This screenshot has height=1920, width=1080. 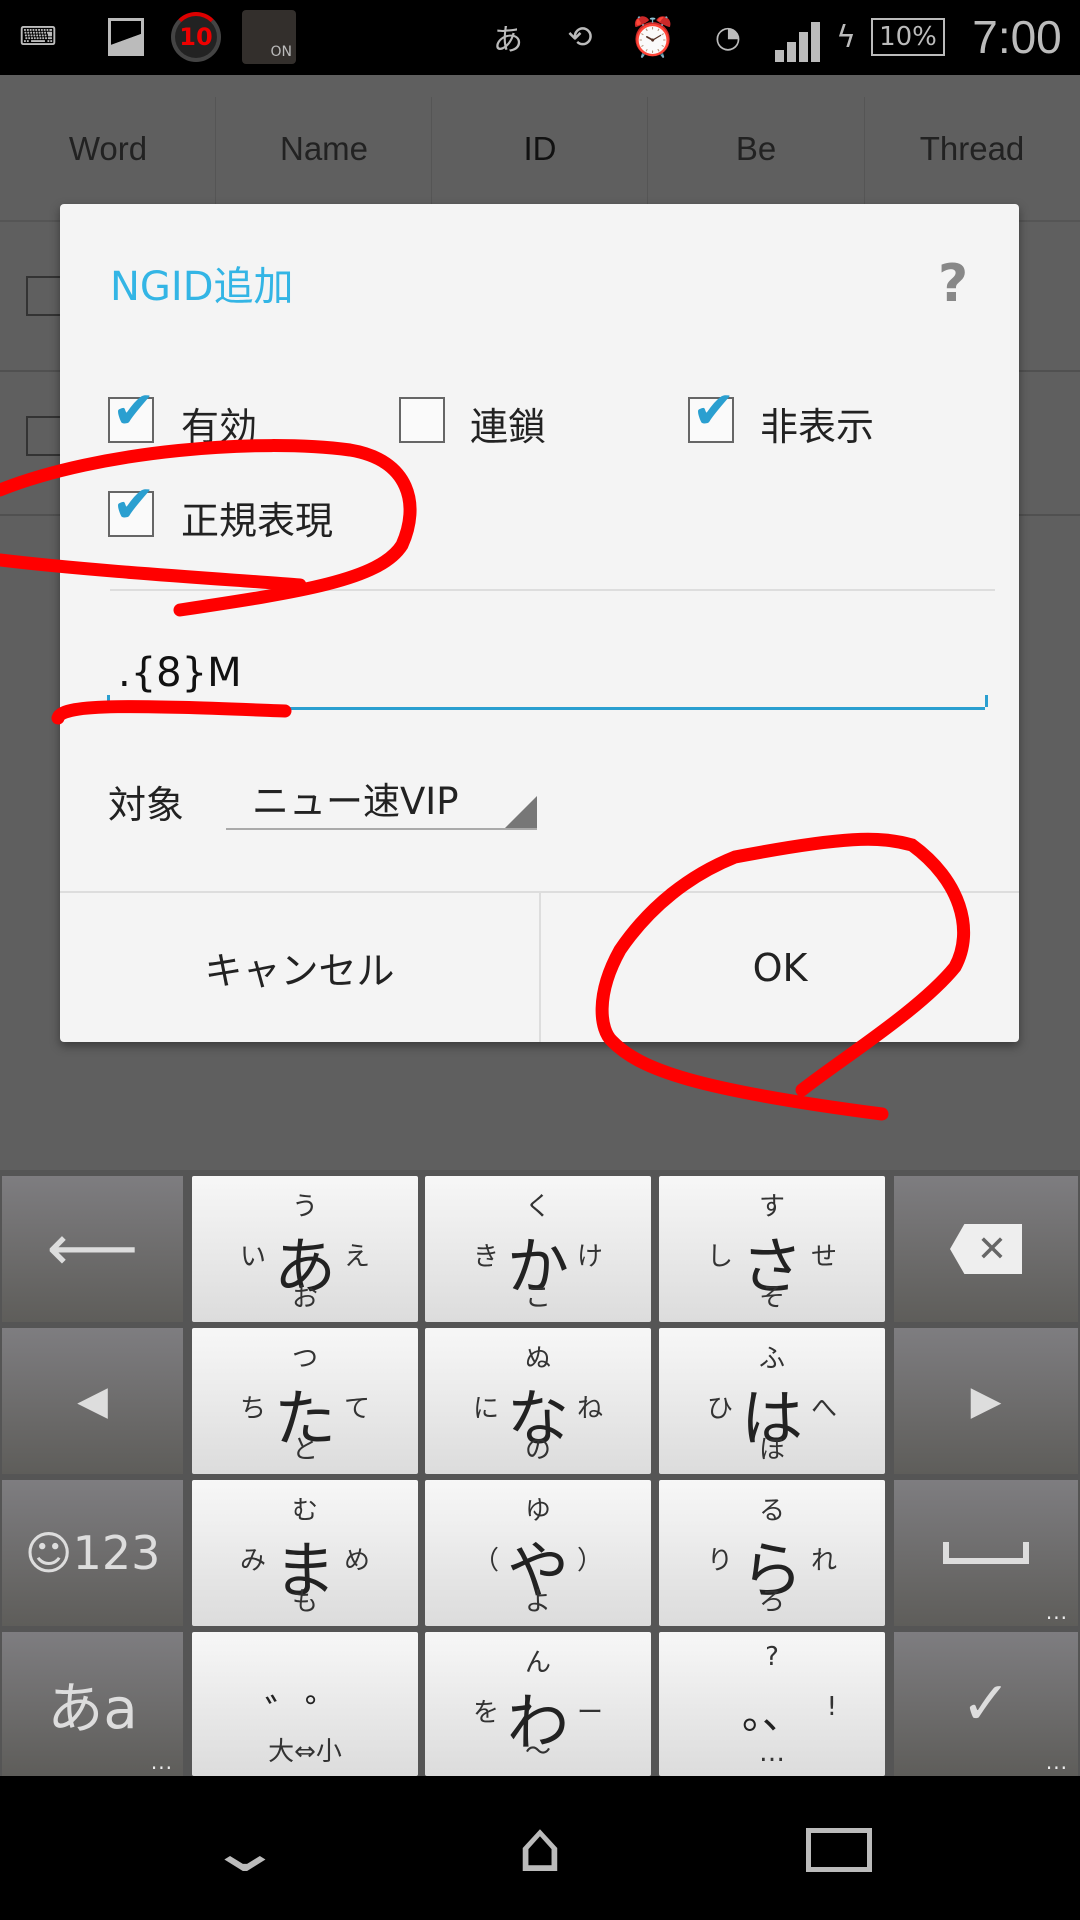 What do you see at coordinates (208, 528) in the screenshot?
I see `annotation-circle-regex` at bounding box center [208, 528].